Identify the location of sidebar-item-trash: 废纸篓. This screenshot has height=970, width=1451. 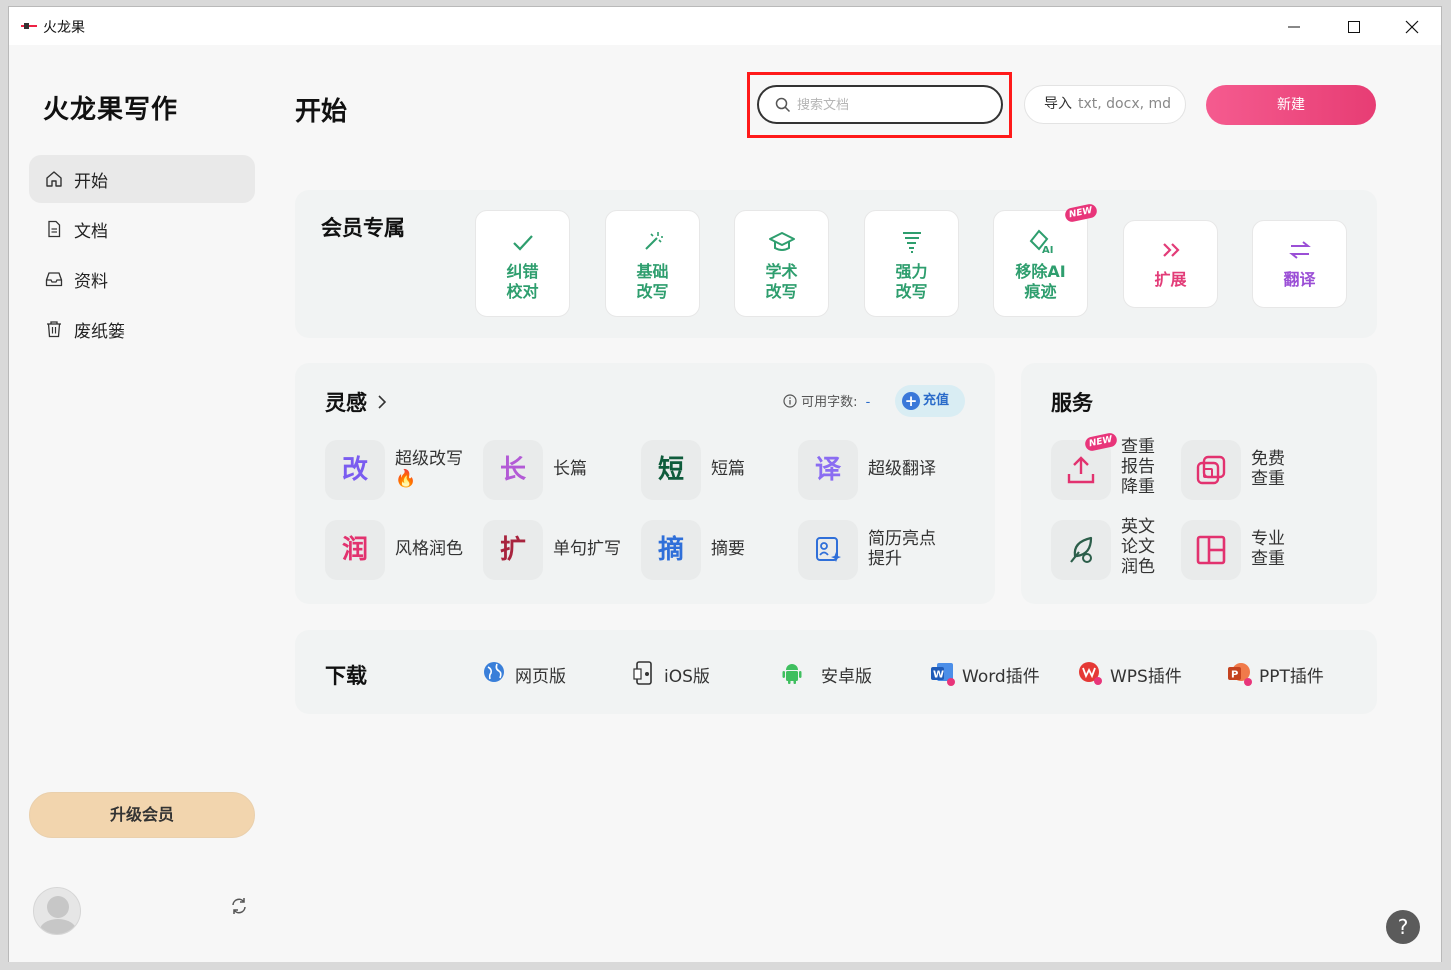
(142, 329).